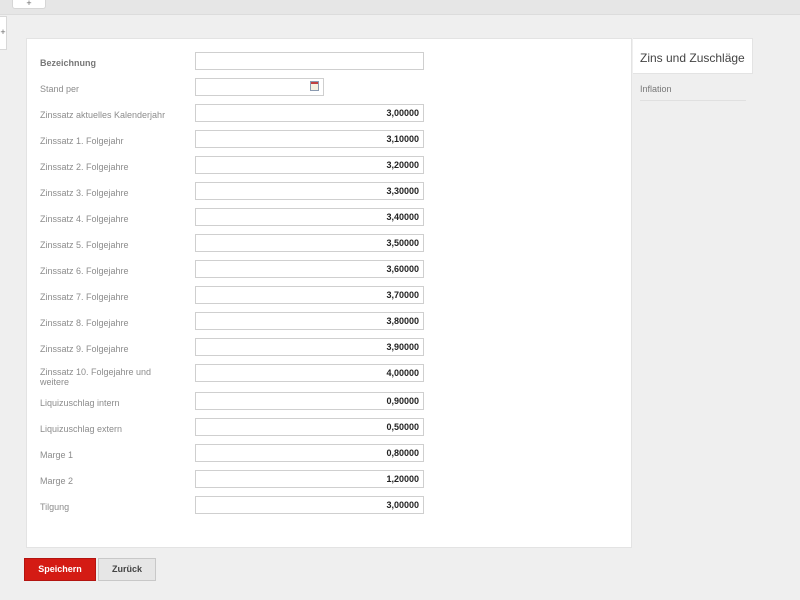 The image size is (800, 600). Describe the element at coordinates (68, 63) in the screenshot. I see `field-label: Bezeichnung` at that location.